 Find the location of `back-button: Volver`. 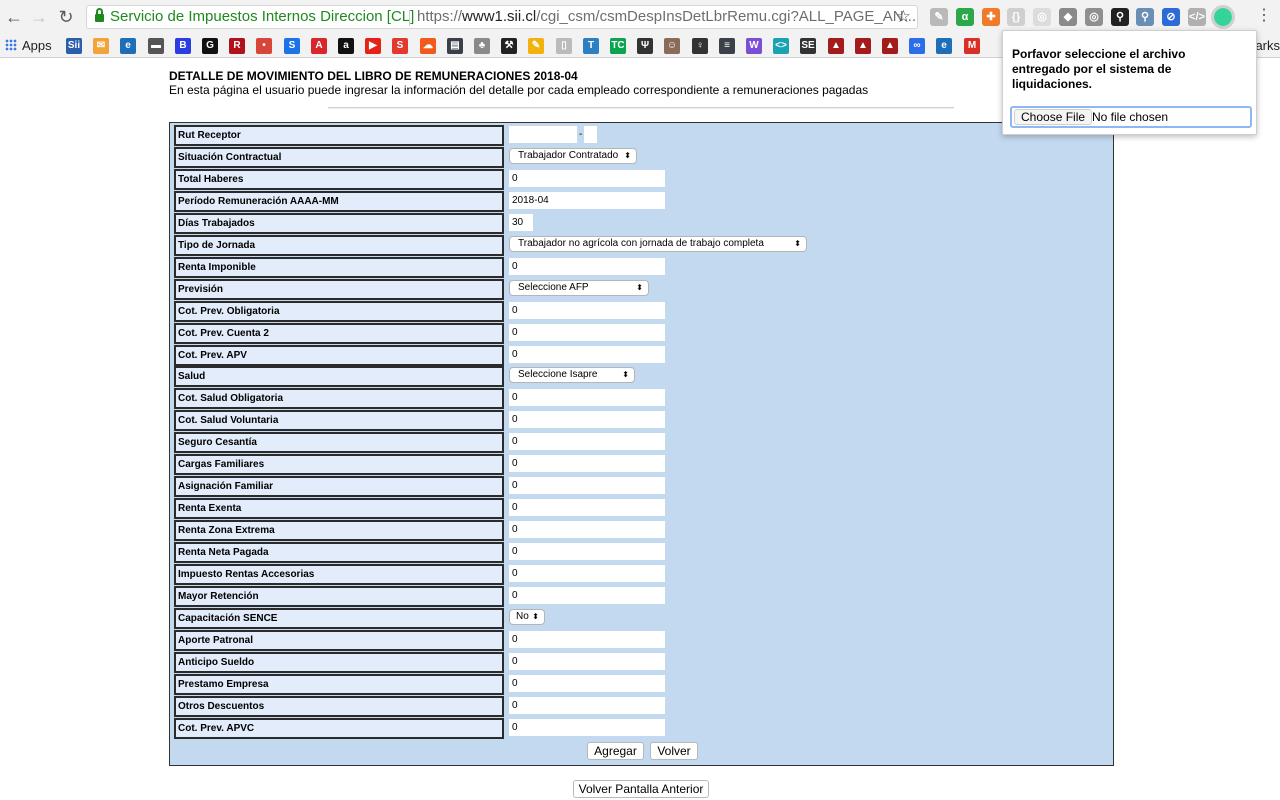

back-button: Volver is located at coordinates (674, 751).